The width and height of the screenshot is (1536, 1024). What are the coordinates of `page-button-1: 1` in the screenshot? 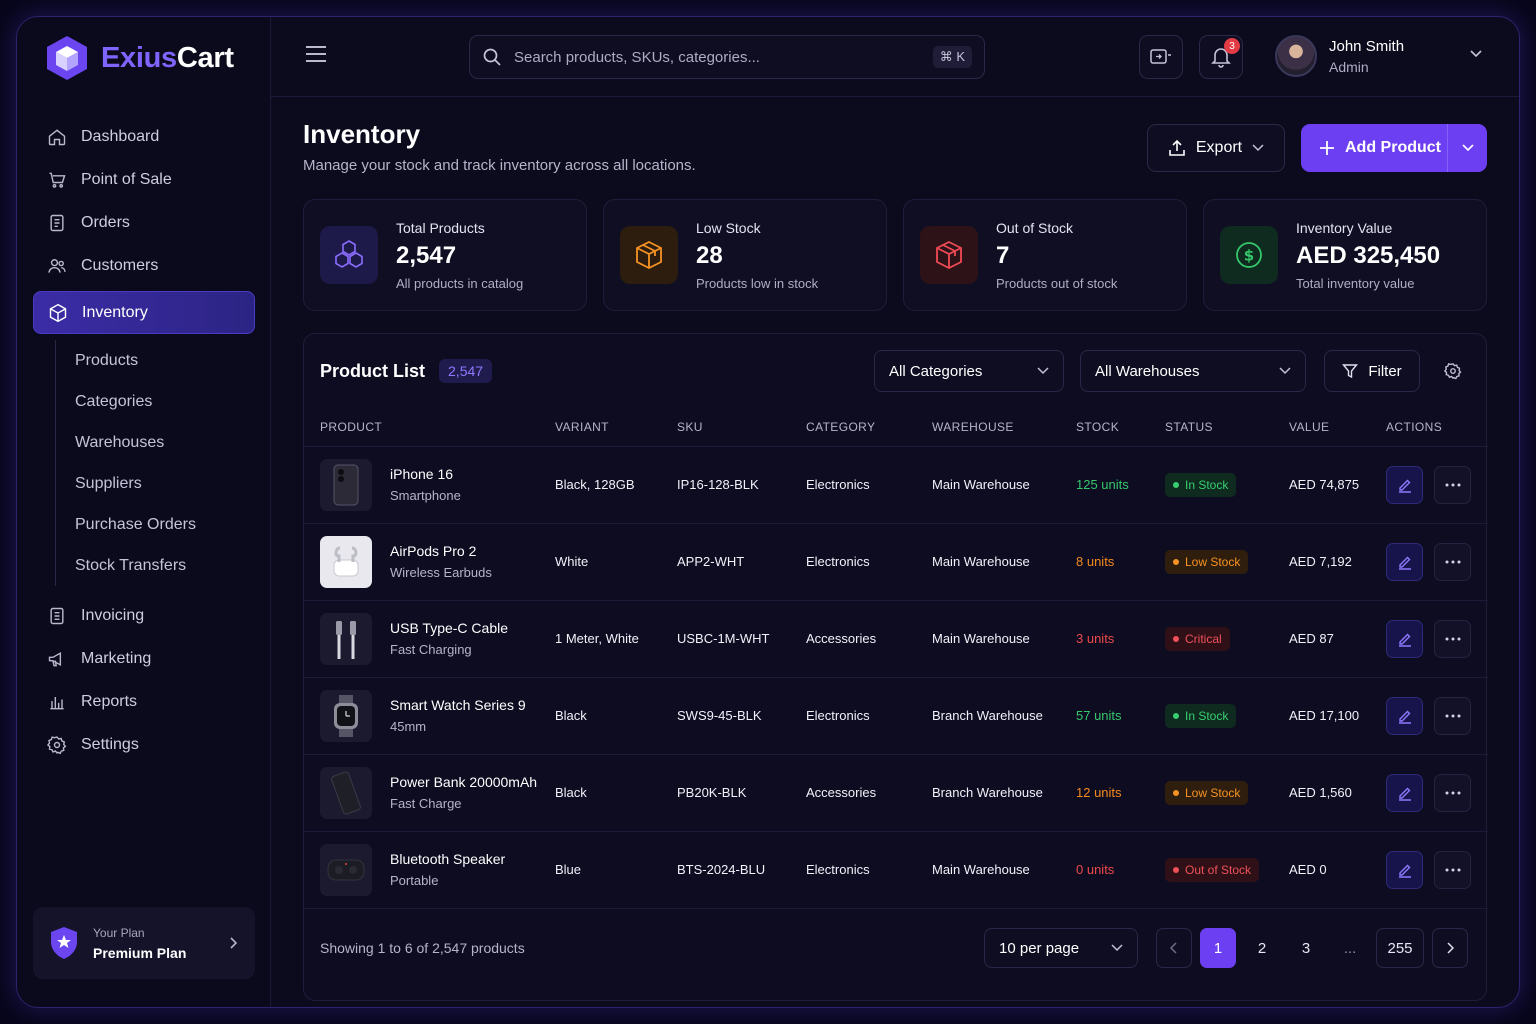 It's located at (1218, 948).